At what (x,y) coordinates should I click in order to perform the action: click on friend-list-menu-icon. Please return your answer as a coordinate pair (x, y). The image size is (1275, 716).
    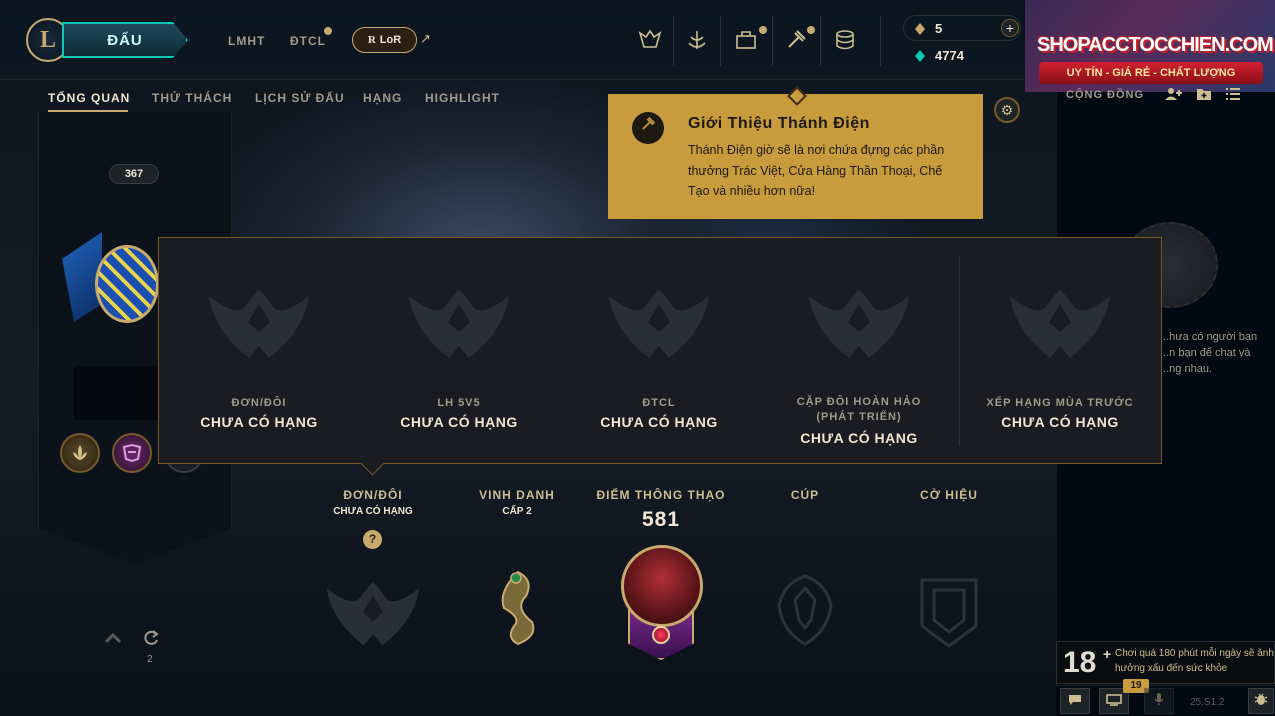
    Looking at the image, I should click on (1233, 95).